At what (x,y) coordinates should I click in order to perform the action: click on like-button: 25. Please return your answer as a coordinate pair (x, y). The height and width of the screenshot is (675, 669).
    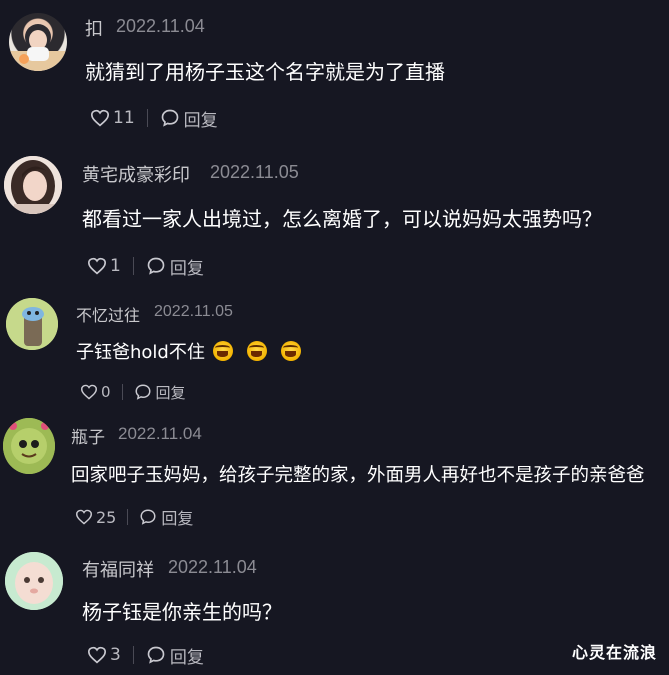
    Looking at the image, I should click on (95, 517).